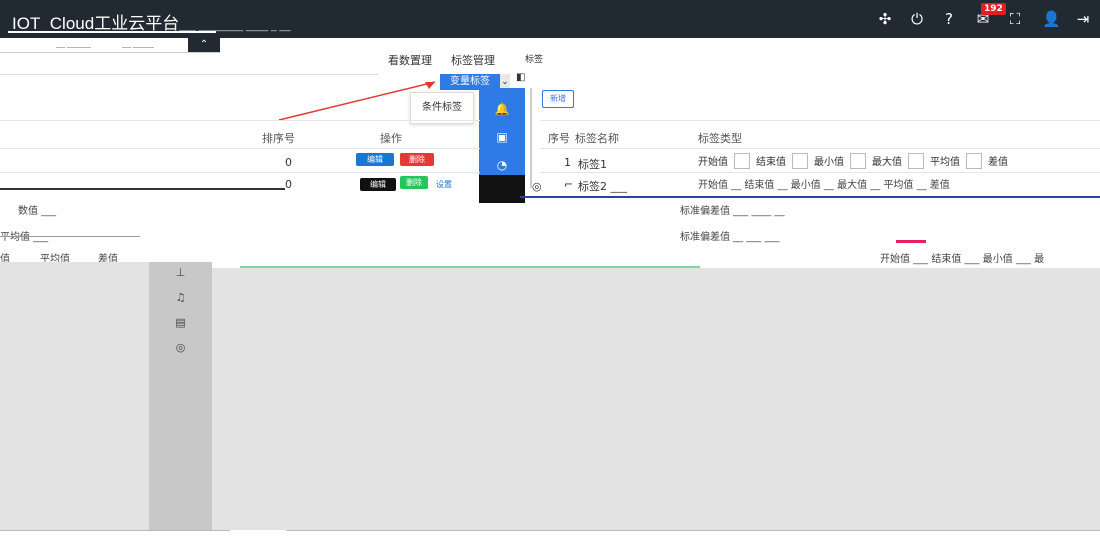  Describe the element at coordinates (74, 396) in the screenshot. I see `left-content-overlay` at that location.